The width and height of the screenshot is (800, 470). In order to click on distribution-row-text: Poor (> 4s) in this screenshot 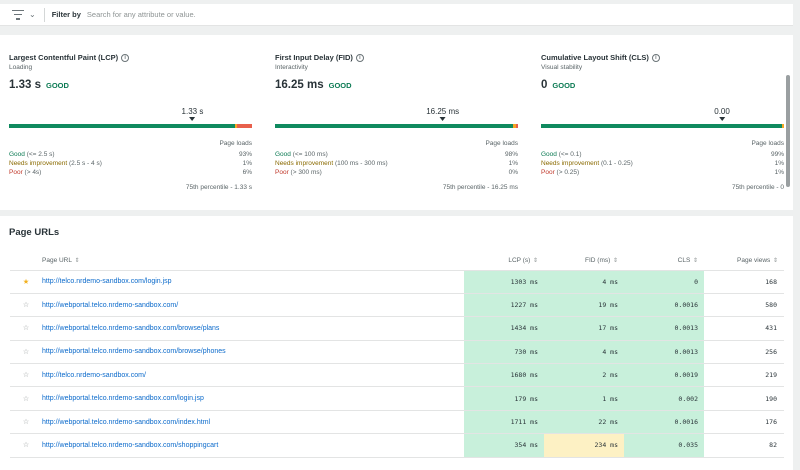, I will do `click(25, 172)`.